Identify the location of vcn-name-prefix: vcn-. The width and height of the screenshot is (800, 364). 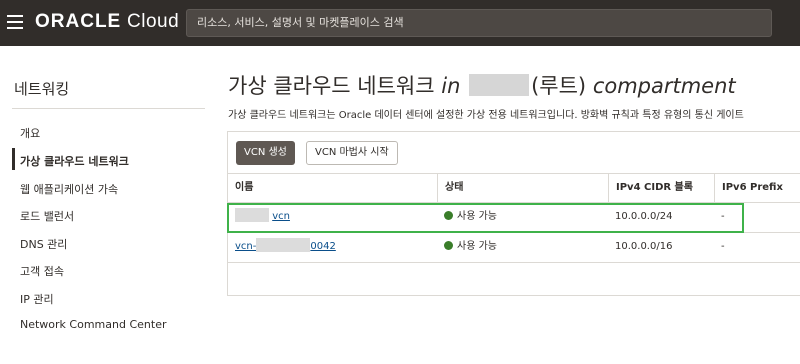
(246, 246).